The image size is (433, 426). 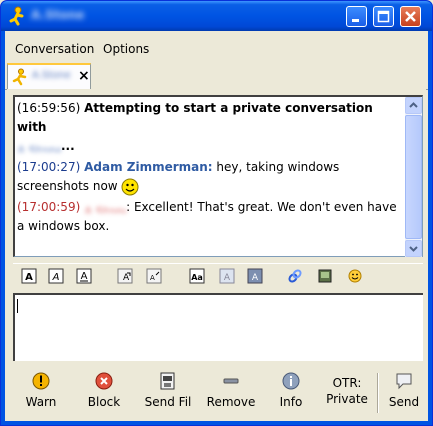 I want to click on minimize-icon, so click(x=355, y=20).